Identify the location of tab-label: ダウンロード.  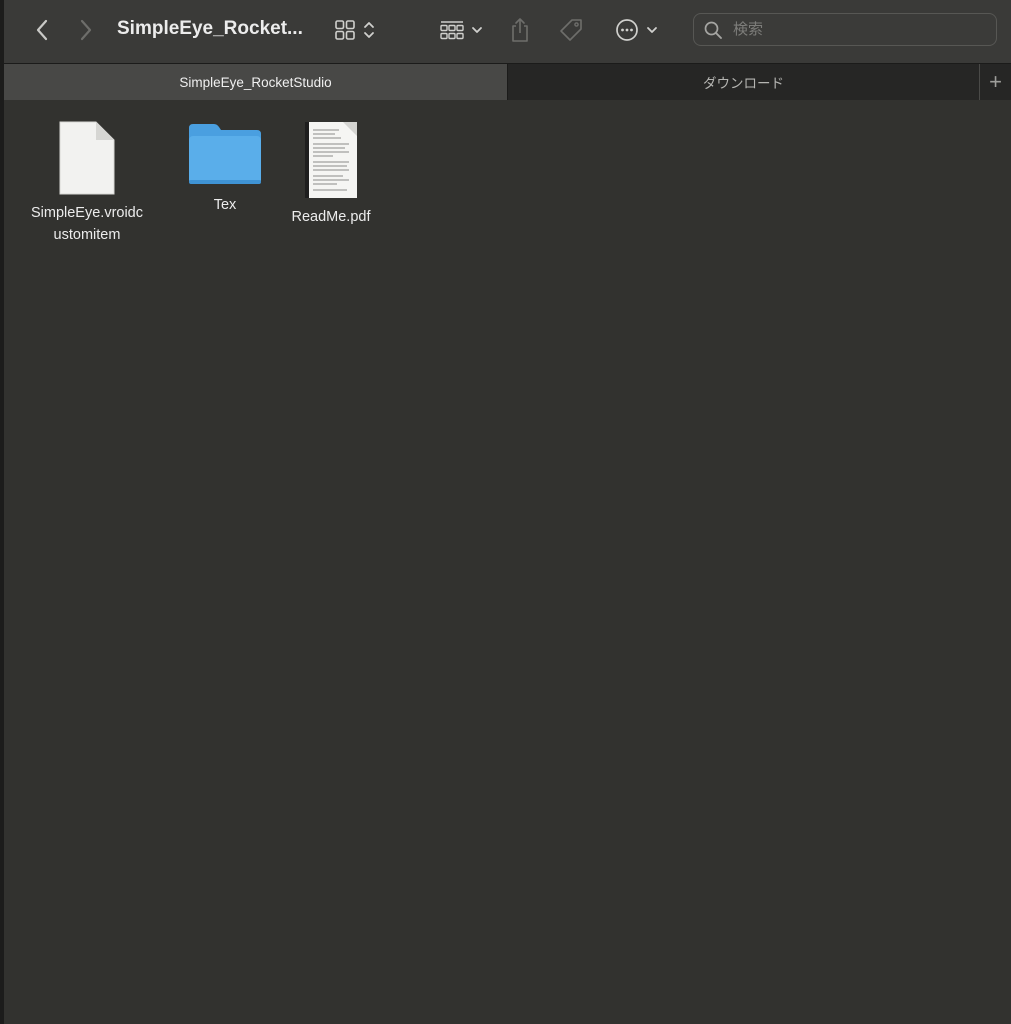
(743, 83).